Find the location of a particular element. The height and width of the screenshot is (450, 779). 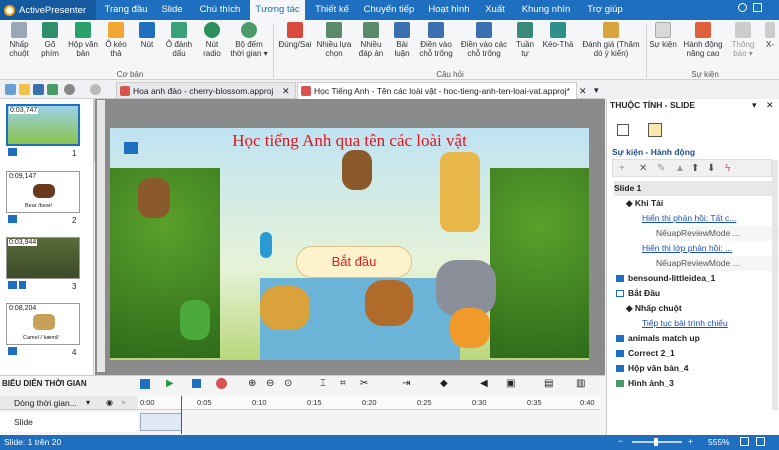

add-icon: + is located at coordinates (622, 168).